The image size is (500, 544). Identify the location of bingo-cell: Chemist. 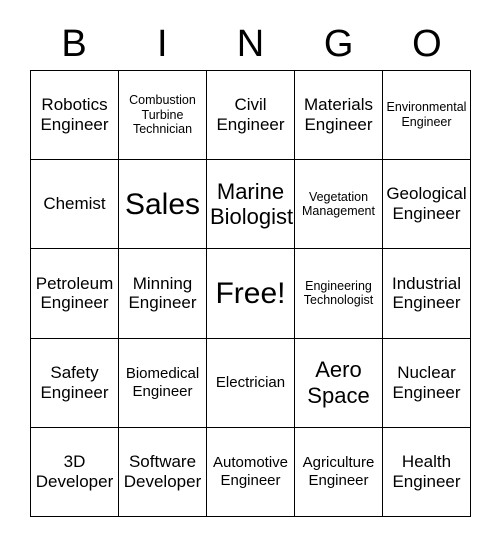
(75, 205).